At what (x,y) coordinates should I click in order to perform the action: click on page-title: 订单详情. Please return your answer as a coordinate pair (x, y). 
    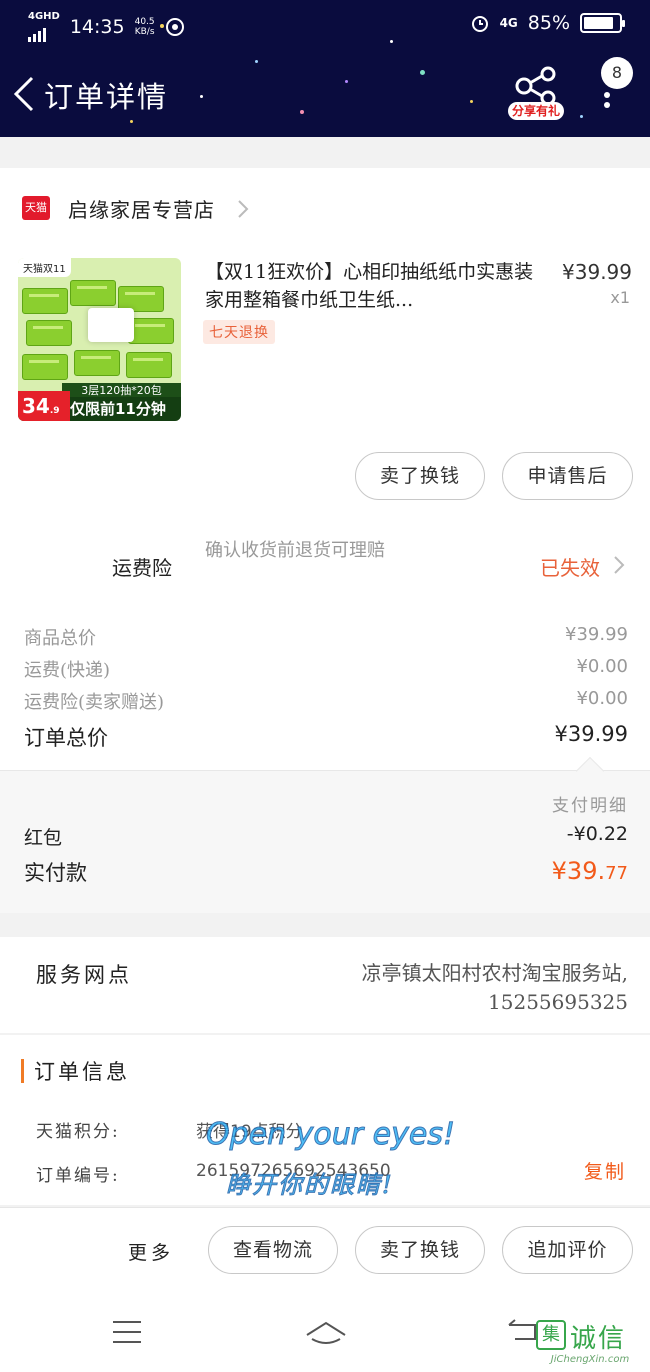
    Looking at the image, I should click on (106, 97).